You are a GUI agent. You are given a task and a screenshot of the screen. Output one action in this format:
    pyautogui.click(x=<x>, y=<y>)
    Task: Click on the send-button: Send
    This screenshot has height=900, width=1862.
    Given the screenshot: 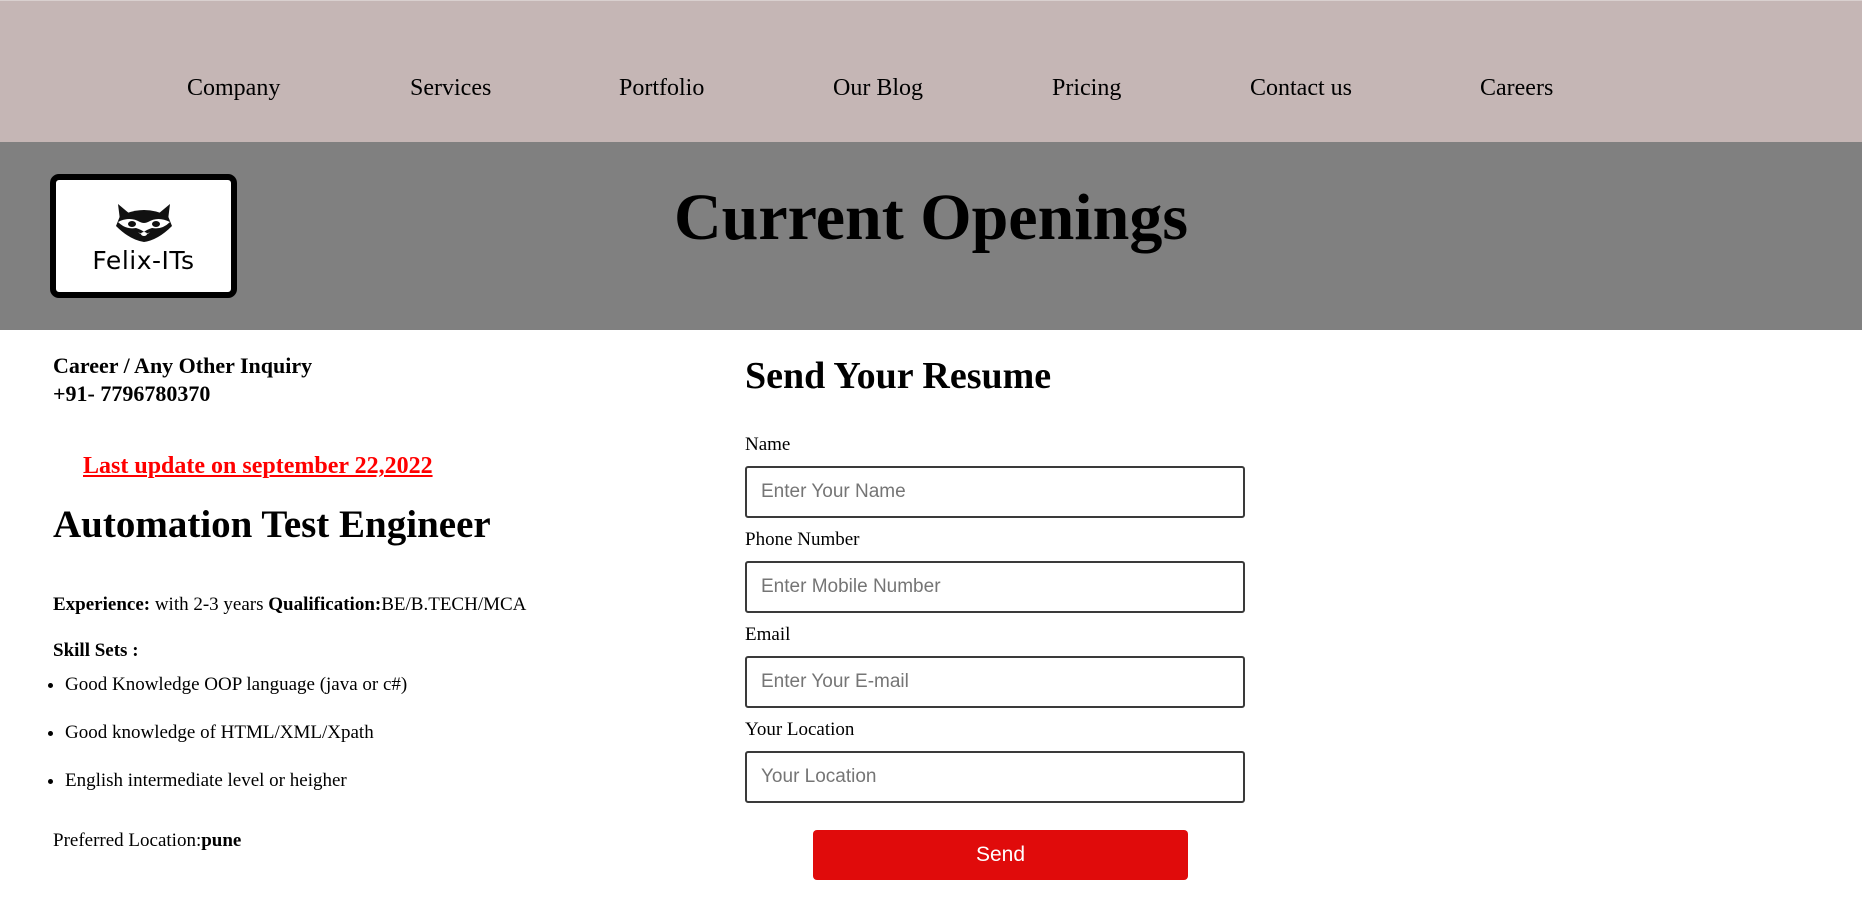 What is the action you would take?
    pyautogui.click(x=1000, y=855)
    